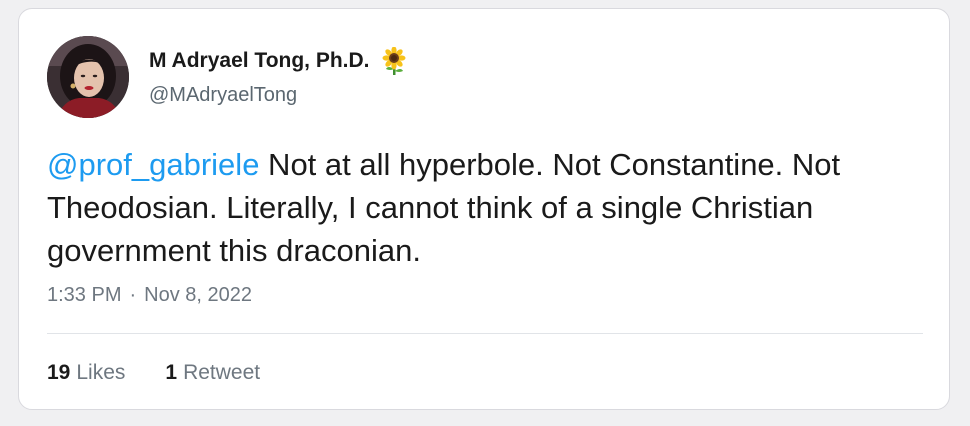  Describe the element at coordinates (84, 295) in the screenshot. I see `tweet-time: 1:33 PM` at that location.